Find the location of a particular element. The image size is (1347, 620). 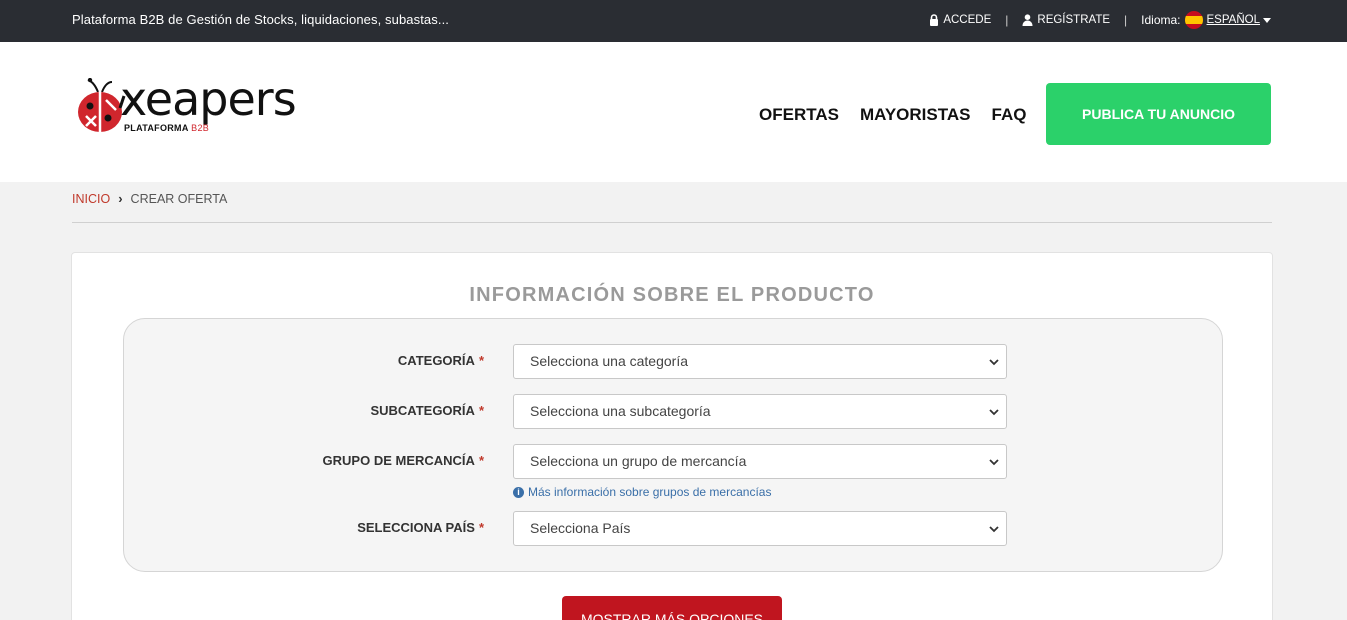

breadcrumb-home: INICIO is located at coordinates (91, 199).